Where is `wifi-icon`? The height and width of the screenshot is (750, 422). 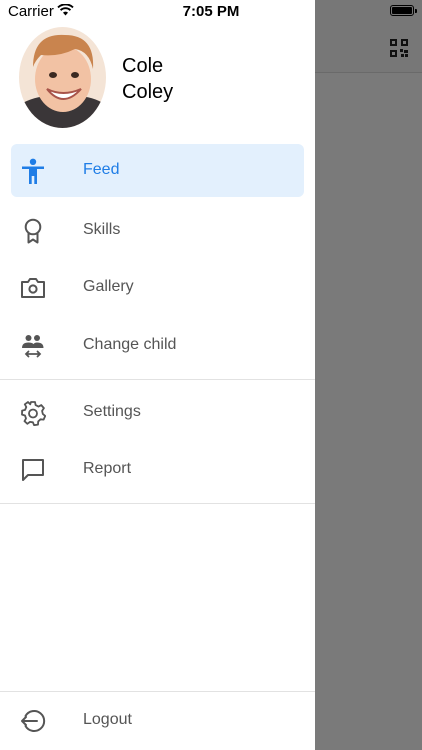
wifi-icon is located at coordinates (65, 10).